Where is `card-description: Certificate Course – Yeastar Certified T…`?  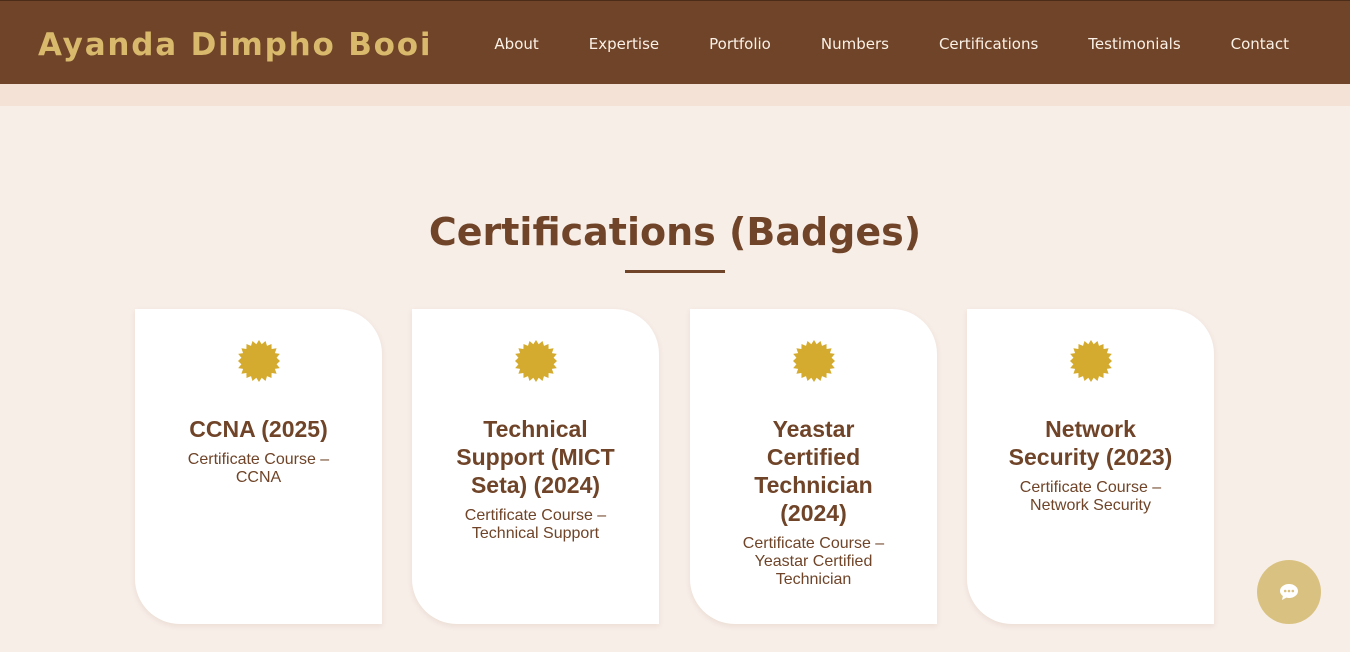
card-description: Certificate Course – Yeastar Certified T… is located at coordinates (813, 561).